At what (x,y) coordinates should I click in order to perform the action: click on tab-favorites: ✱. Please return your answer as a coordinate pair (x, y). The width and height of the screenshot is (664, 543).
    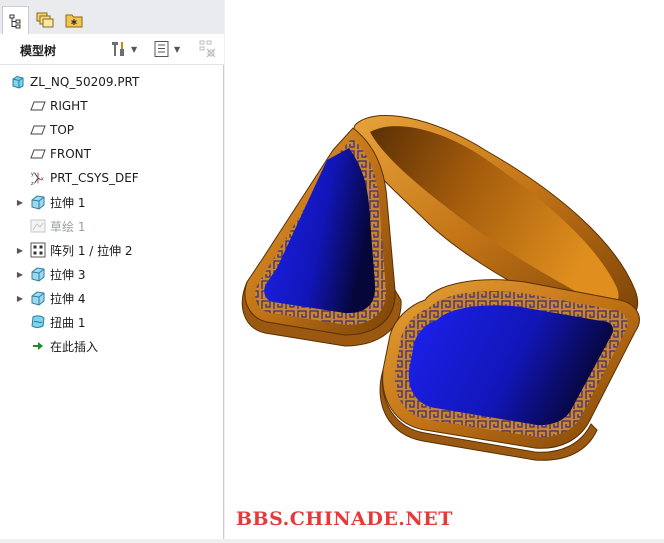
    Looking at the image, I should click on (73, 19).